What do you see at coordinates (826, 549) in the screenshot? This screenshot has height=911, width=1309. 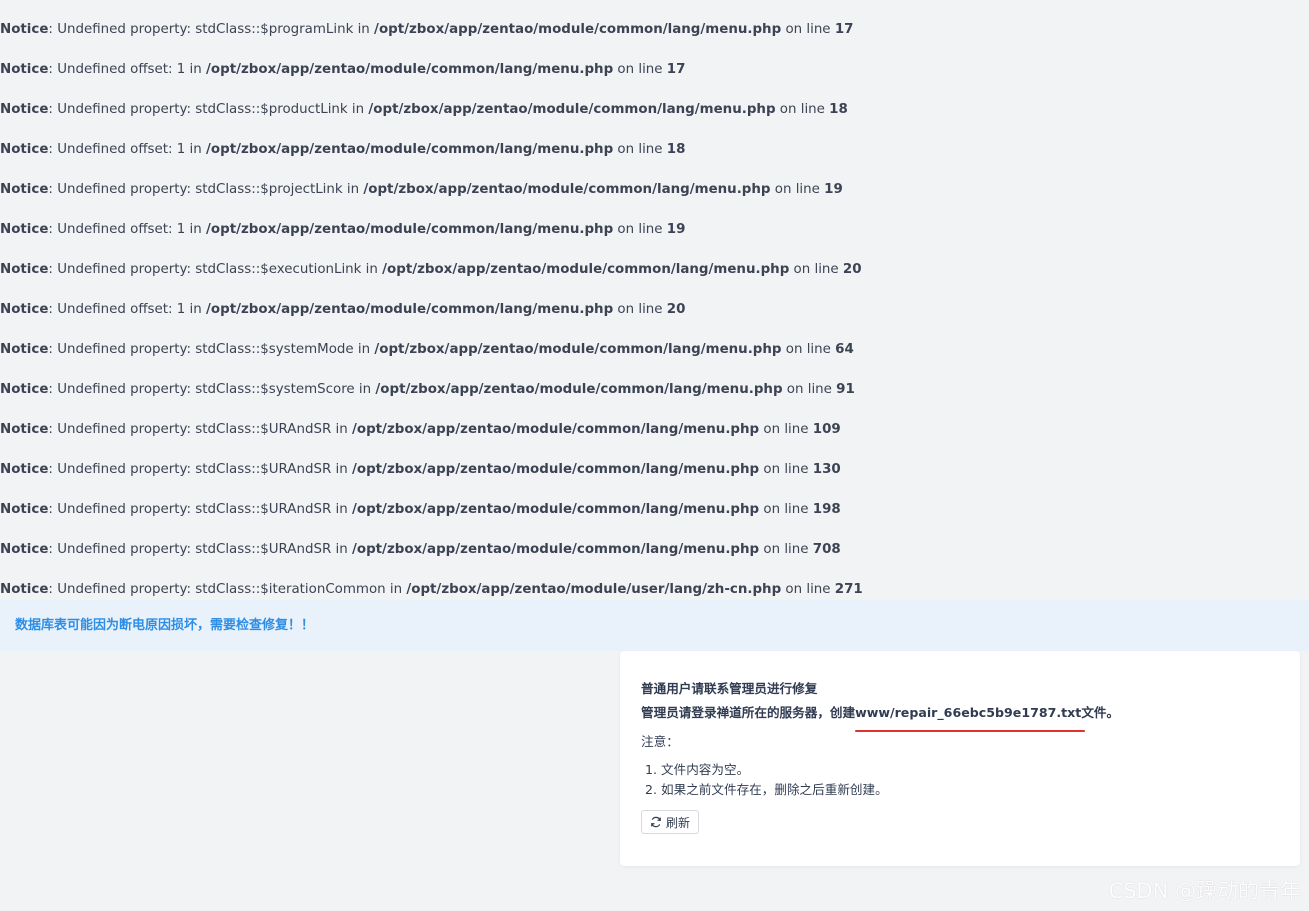 I see `notice-line: 708` at bounding box center [826, 549].